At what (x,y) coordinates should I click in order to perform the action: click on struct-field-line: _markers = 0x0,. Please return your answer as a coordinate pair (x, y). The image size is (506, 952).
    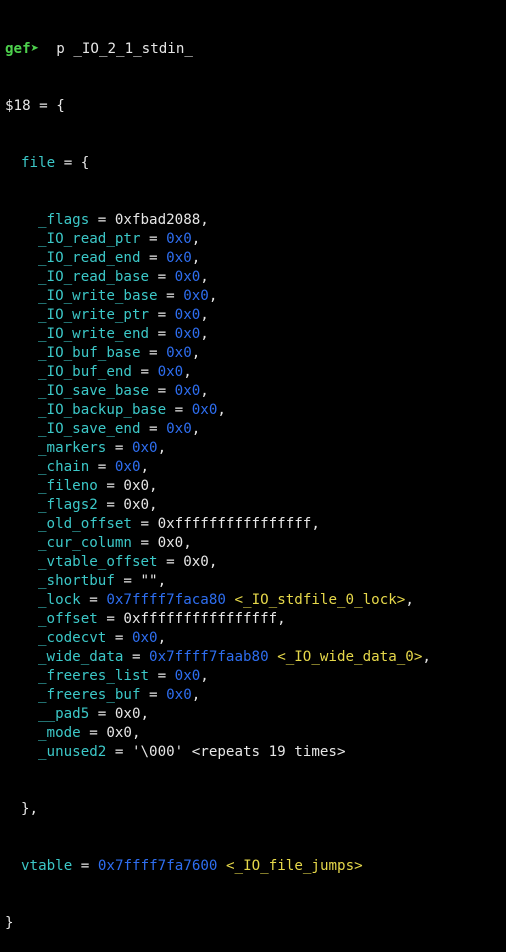
    Looking at the image, I should click on (255, 448).